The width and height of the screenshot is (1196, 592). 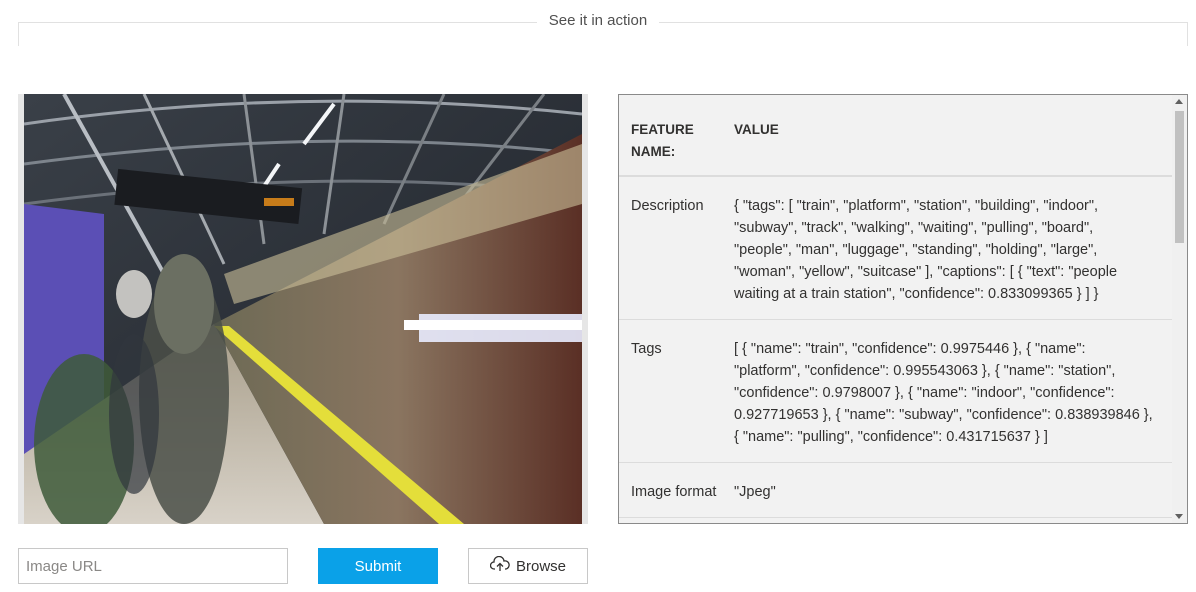 What do you see at coordinates (895, 490) in the screenshot?
I see `table-row: Image format "Jpeg"` at bounding box center [895, 490].